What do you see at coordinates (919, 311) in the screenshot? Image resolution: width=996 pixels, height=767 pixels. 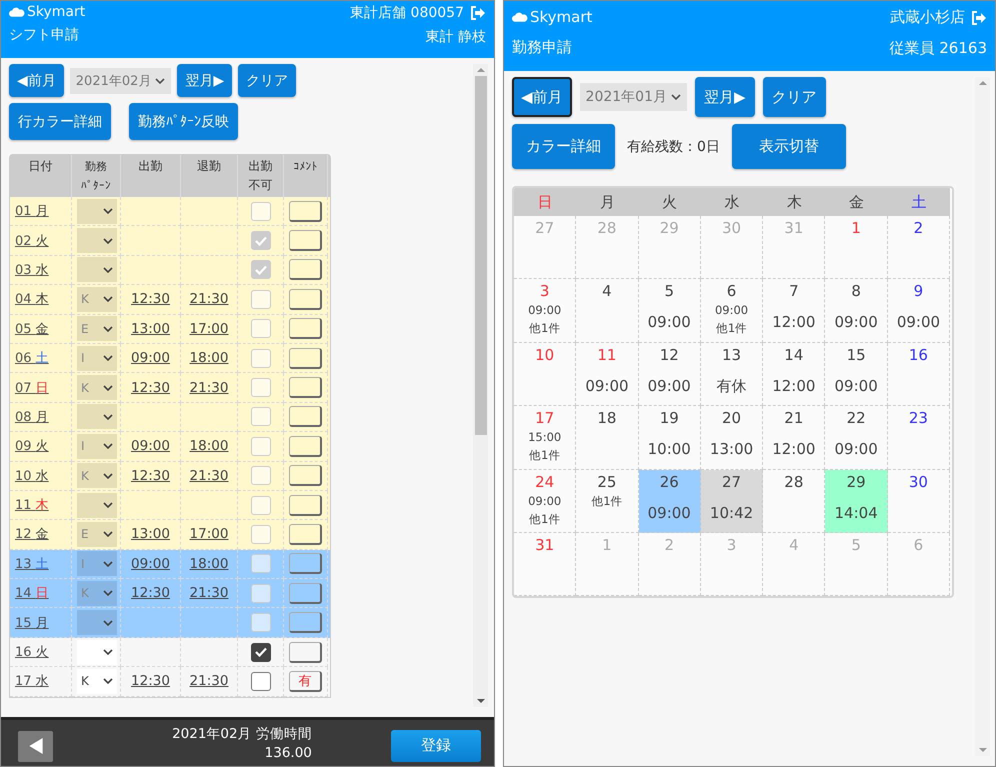 I see `calendar-day: 9 09:00` at bounding box center [919, 311].